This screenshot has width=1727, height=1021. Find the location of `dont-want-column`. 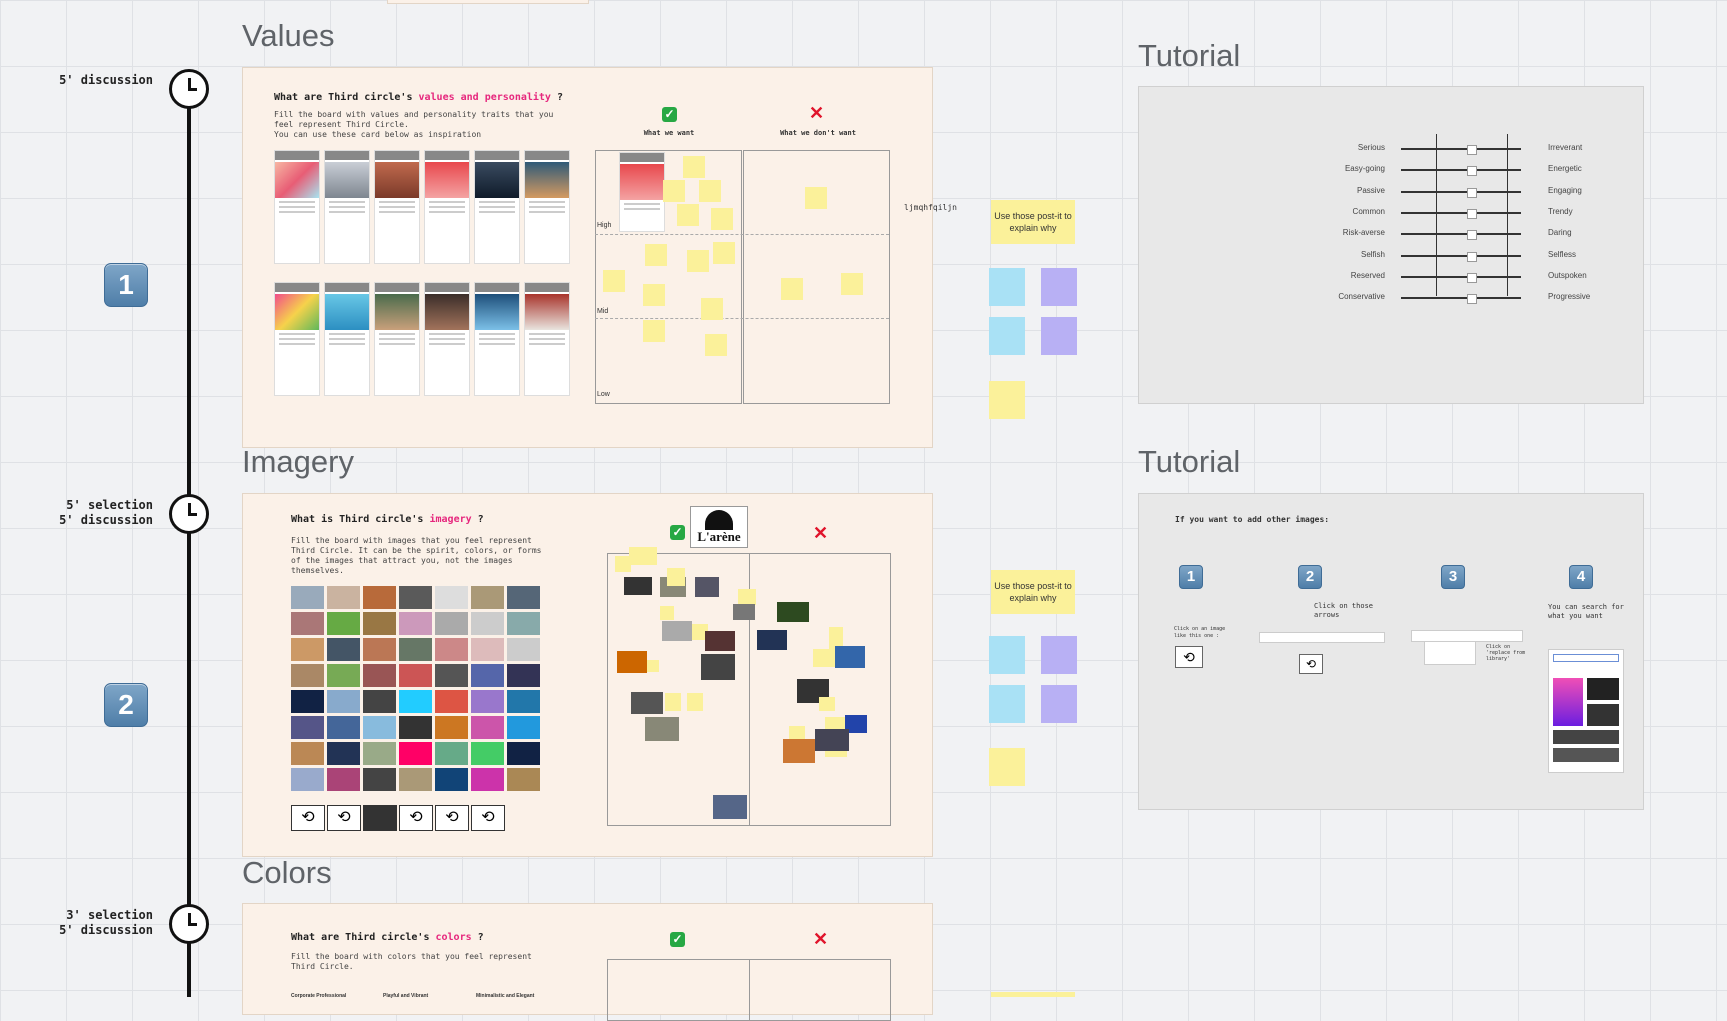

dont-want-column is located at coordinates (820, 990).